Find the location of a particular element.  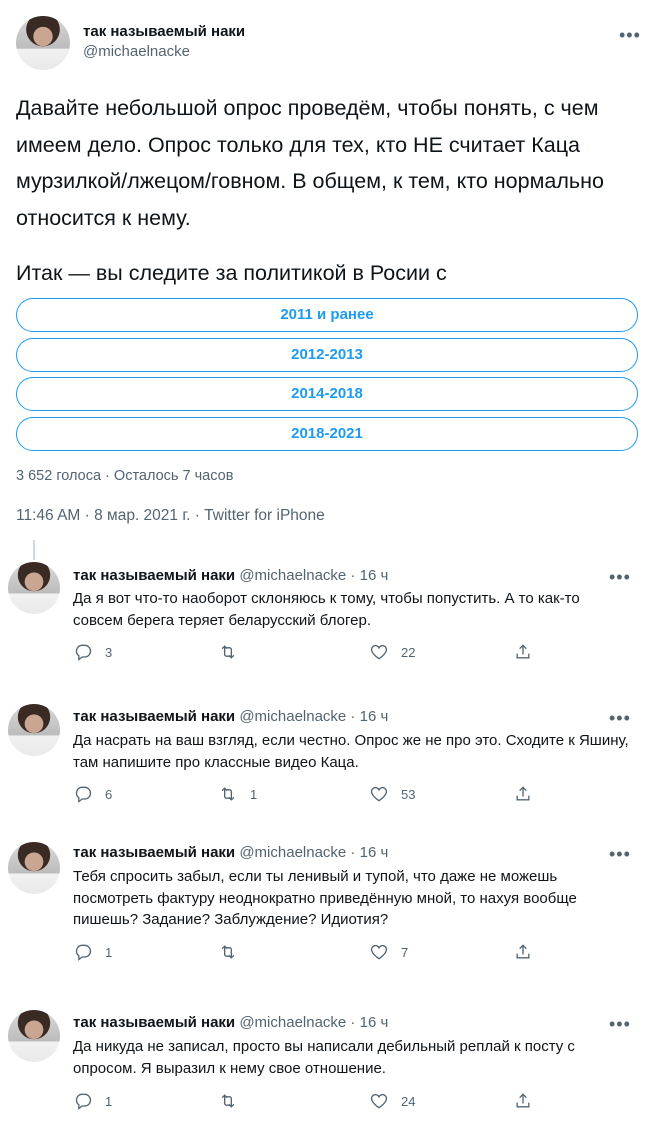

thread-line is located at coordinates (34, 550).